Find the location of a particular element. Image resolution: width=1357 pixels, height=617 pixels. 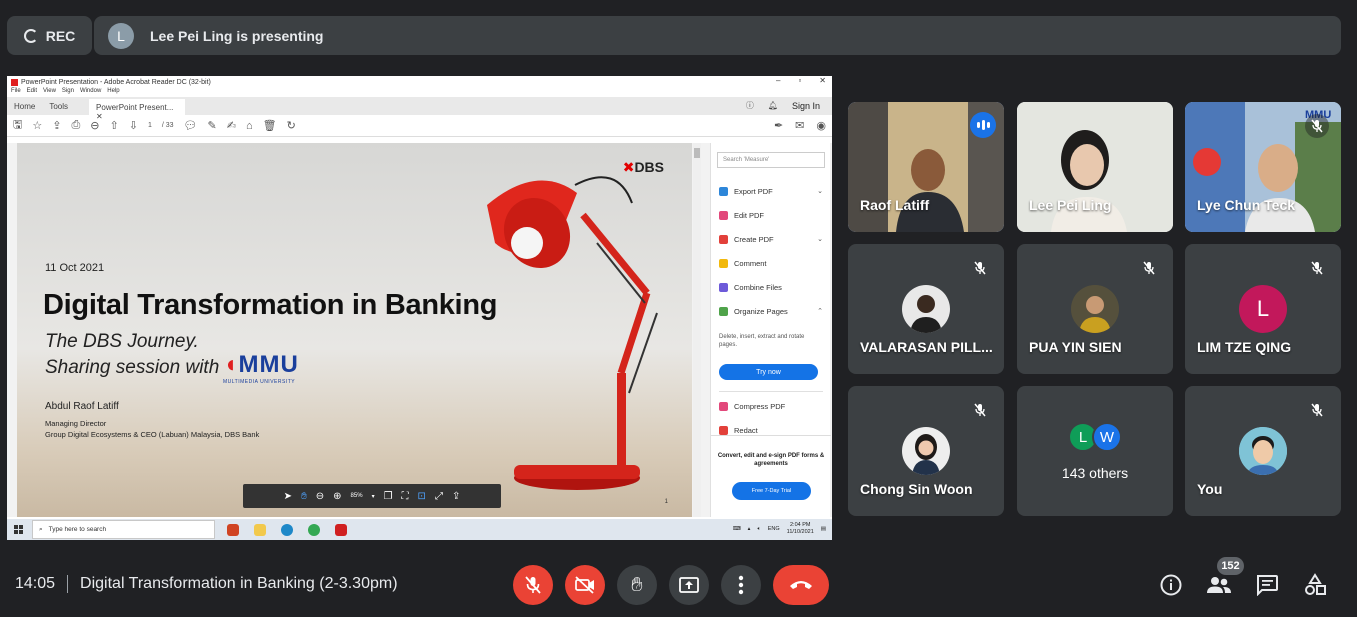

participant-tile-lee-pei-ling: Lee Pei Ling is located at coordinates (1095, 167).